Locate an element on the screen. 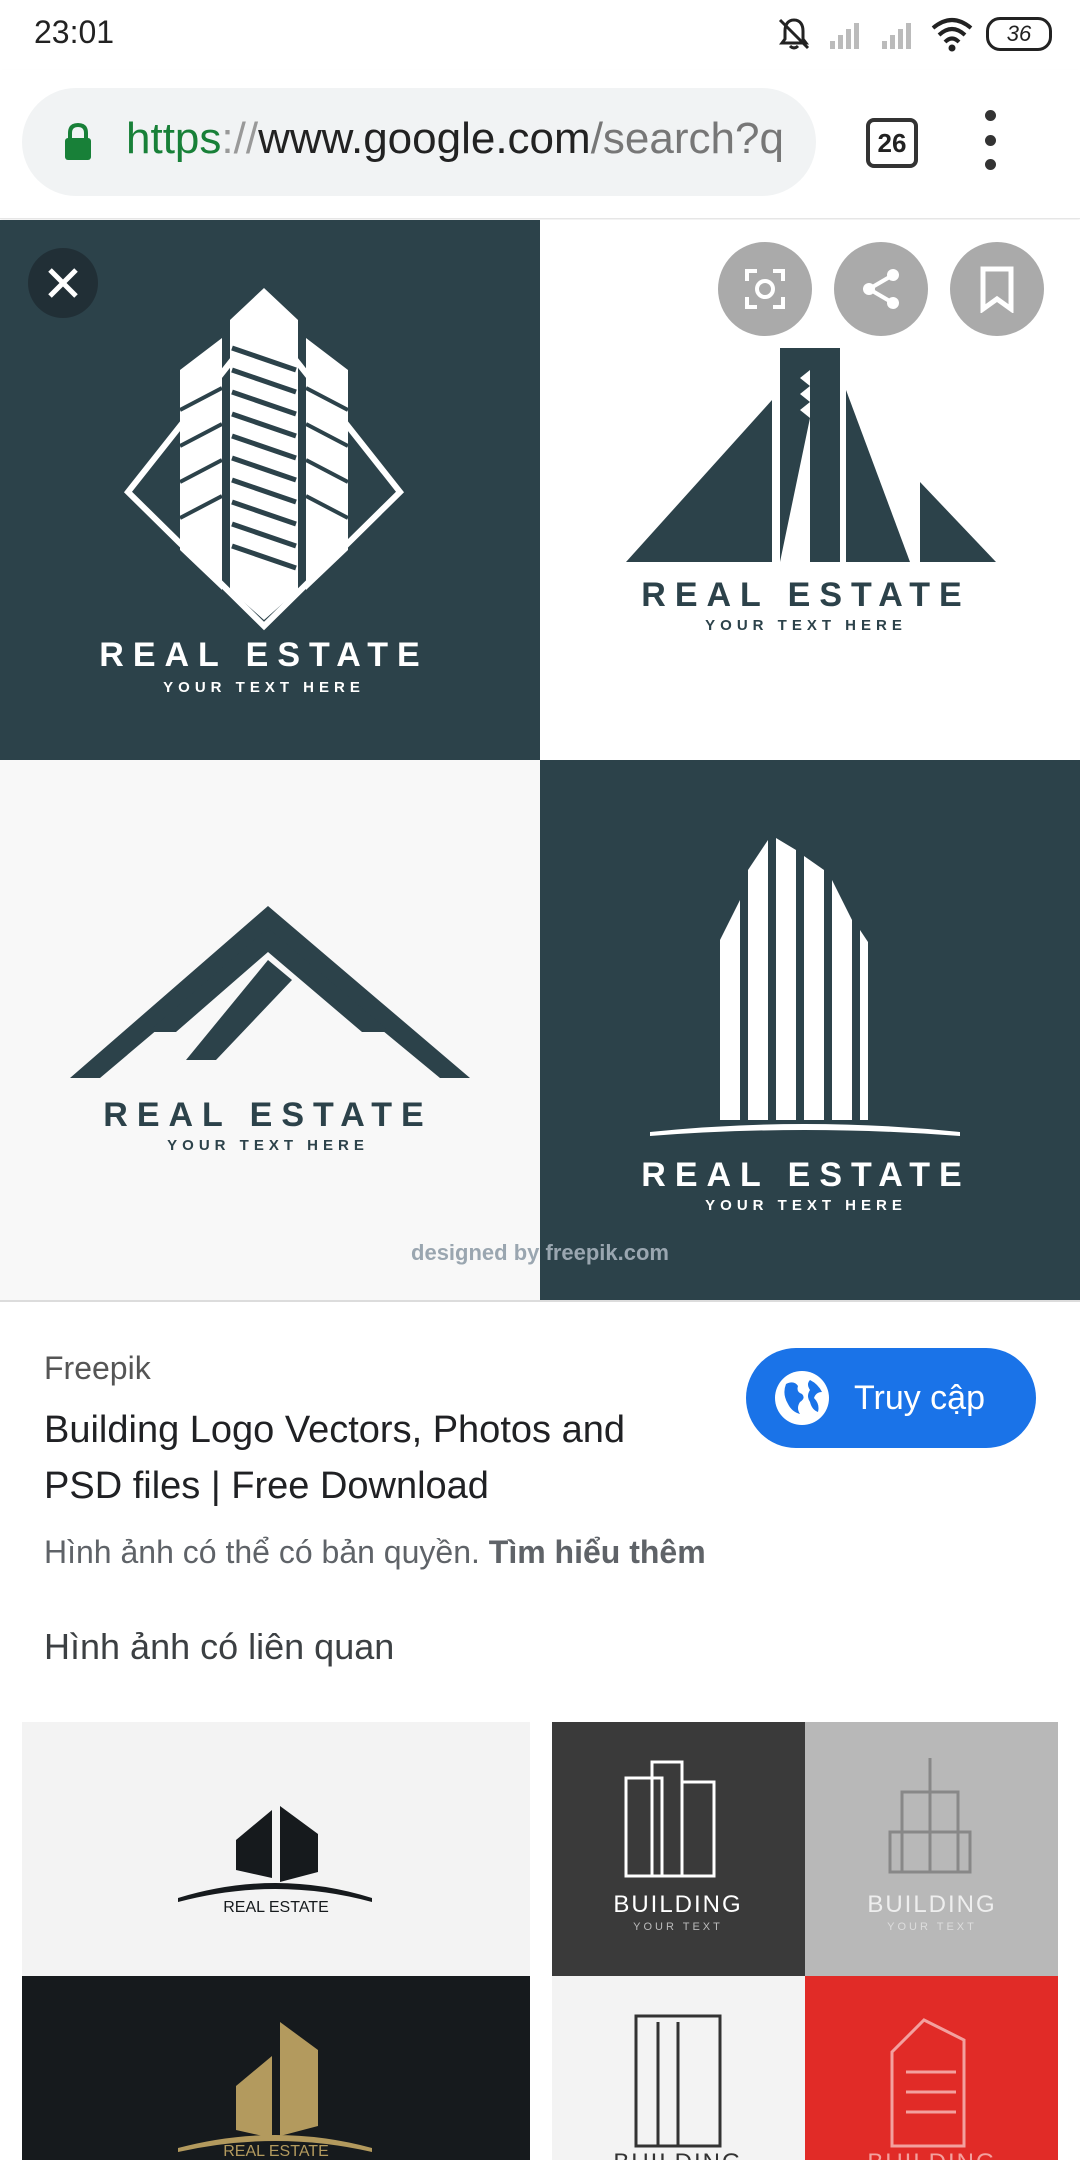  share-button is located at coordinates (881, 289).